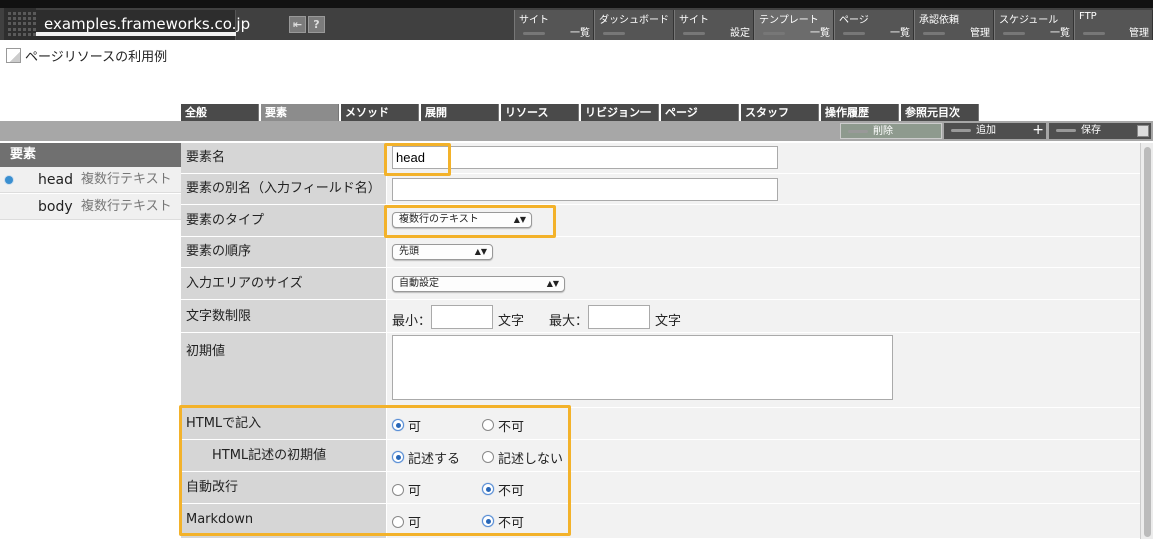 The image size is (1153, 539). What do you see at coordinates (55, 180) in the screenshot?
I see `sidebar-item-name: head` at bounding box center [55, 180].